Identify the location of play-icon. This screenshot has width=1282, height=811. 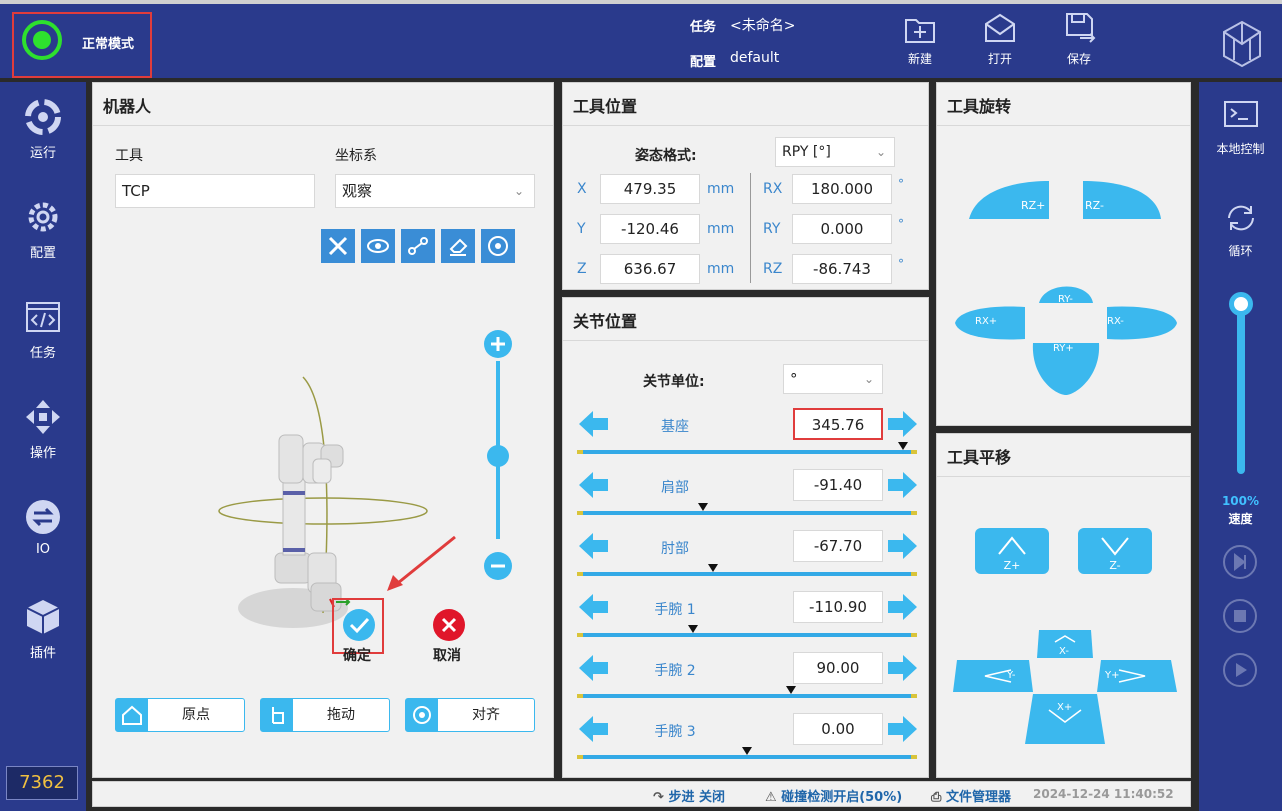
(1240, 670).